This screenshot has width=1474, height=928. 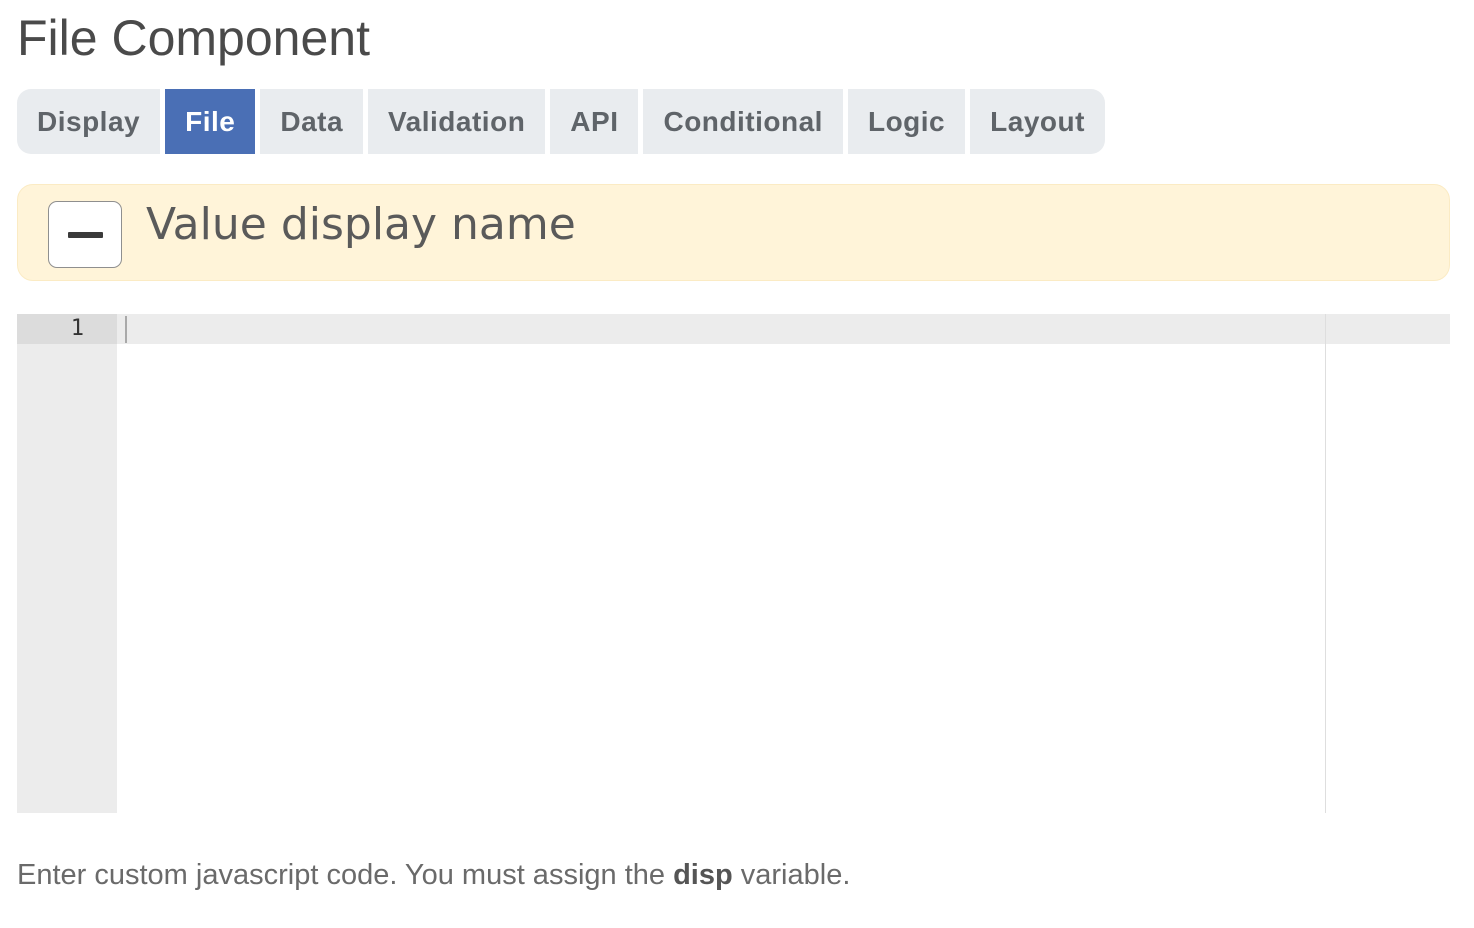 I want to click on editor-gutter: 1, so click(x=67, y=563).